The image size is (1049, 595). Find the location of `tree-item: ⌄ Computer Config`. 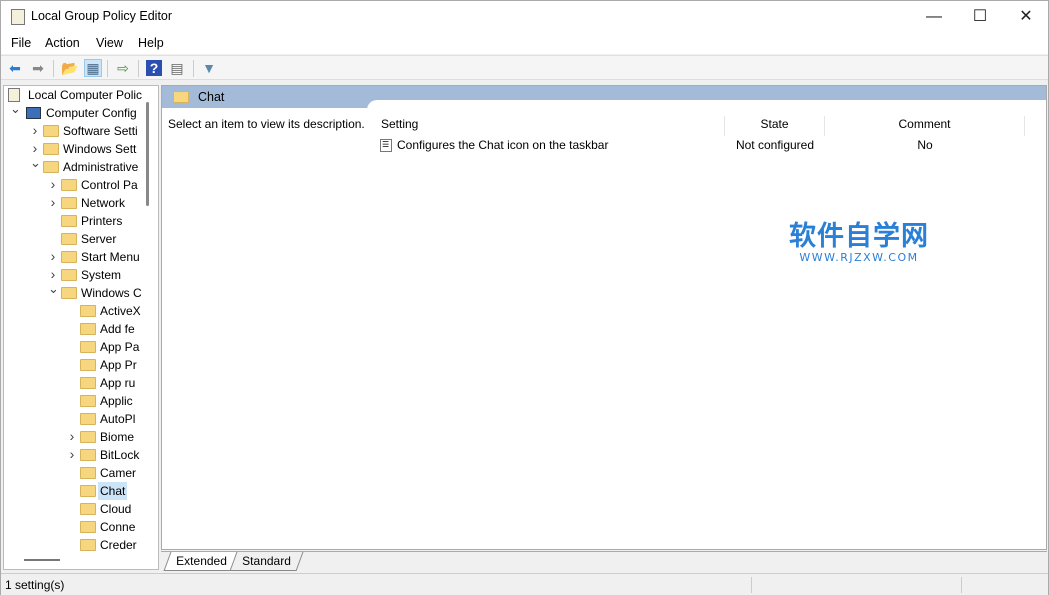

tree-item: ⌄ Computer Config is located at coordinates (74, 111).